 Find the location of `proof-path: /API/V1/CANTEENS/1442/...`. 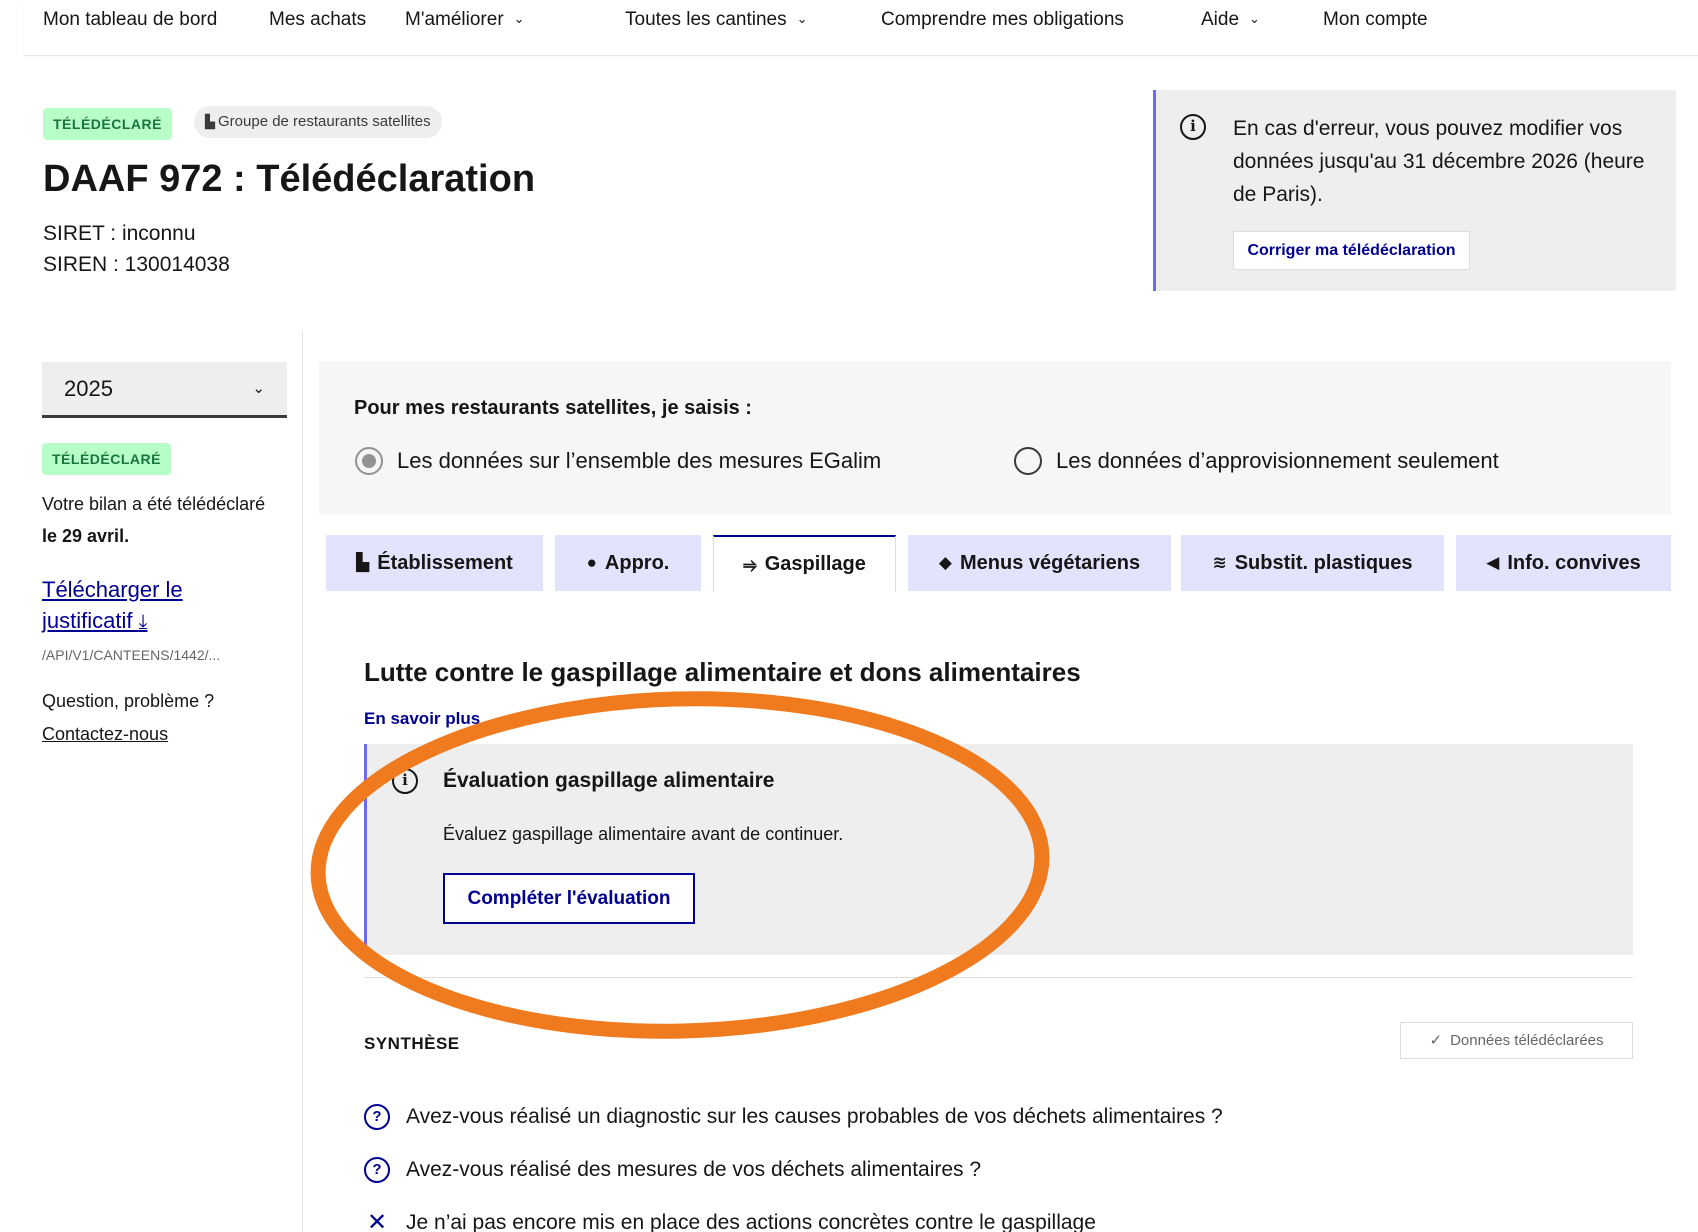

proof-path: /API/V1/CANTEENS/1442/... is located at coordinates (131, 655).